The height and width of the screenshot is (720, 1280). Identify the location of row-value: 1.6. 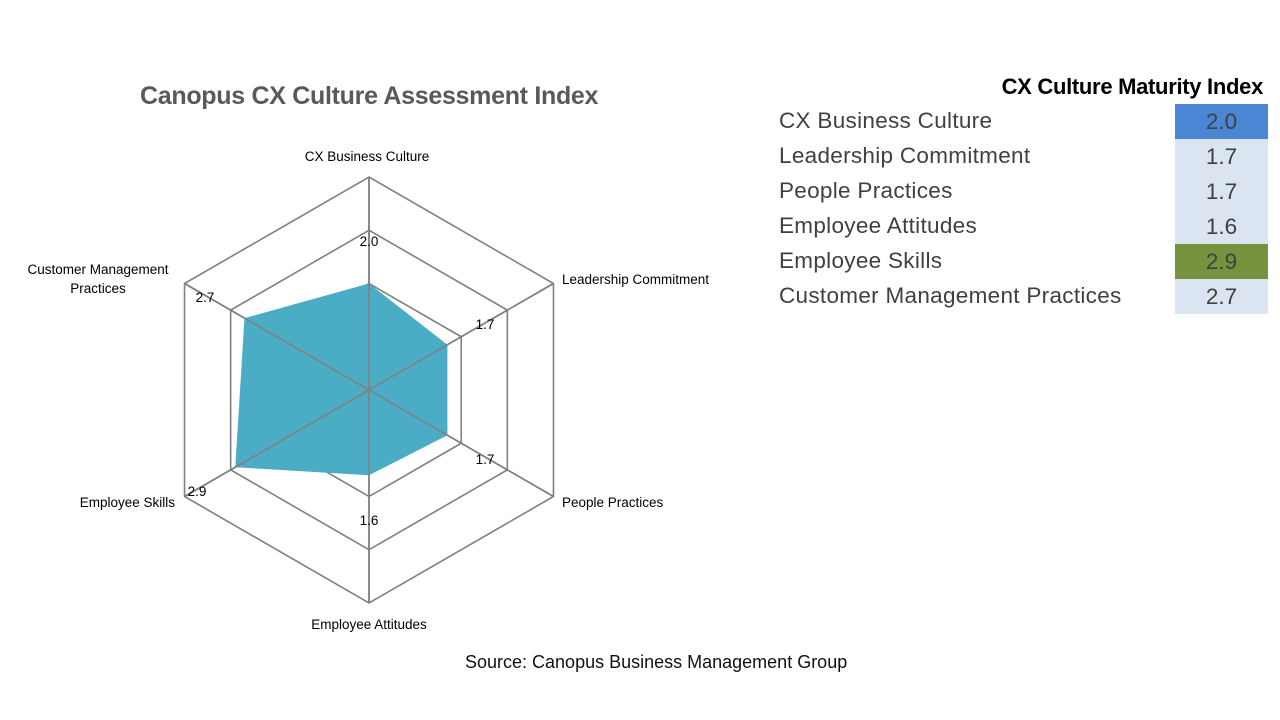
(1221, 226).